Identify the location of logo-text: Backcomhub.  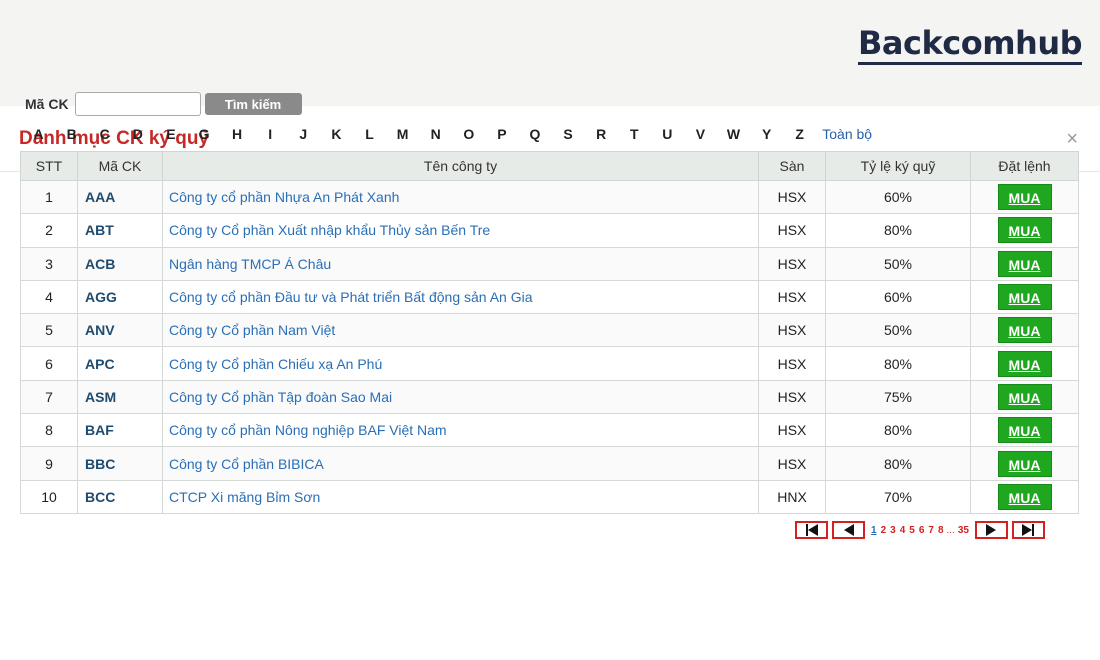
(970, 44).